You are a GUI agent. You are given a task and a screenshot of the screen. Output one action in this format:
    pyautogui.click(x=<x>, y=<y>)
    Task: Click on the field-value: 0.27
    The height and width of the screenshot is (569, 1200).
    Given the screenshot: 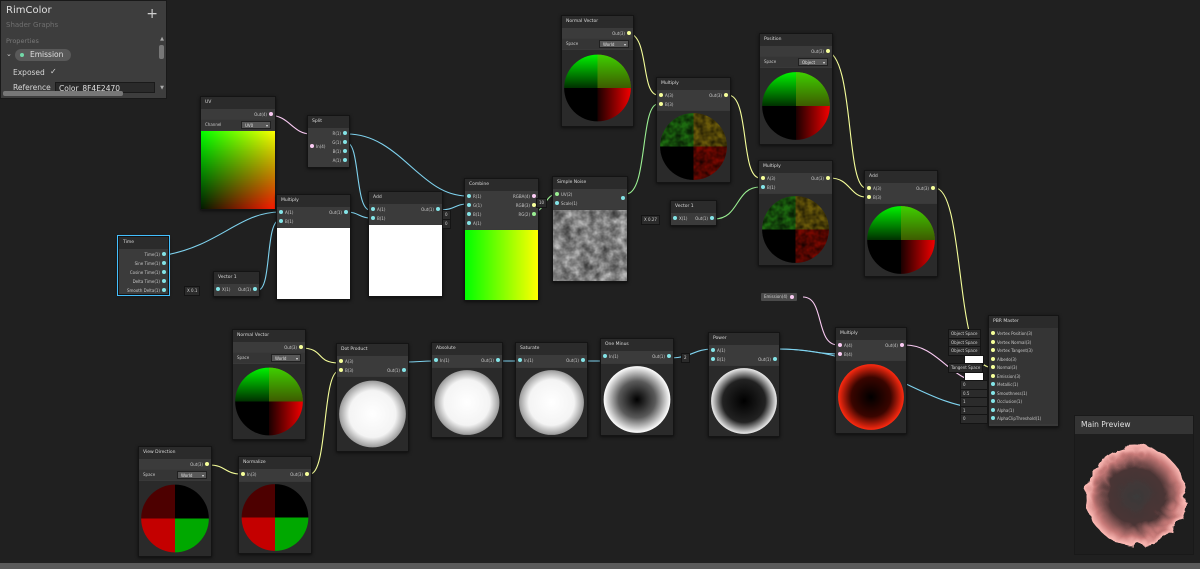 What is the action you would take?
    pyautogui.click(x=652, y=219)
    